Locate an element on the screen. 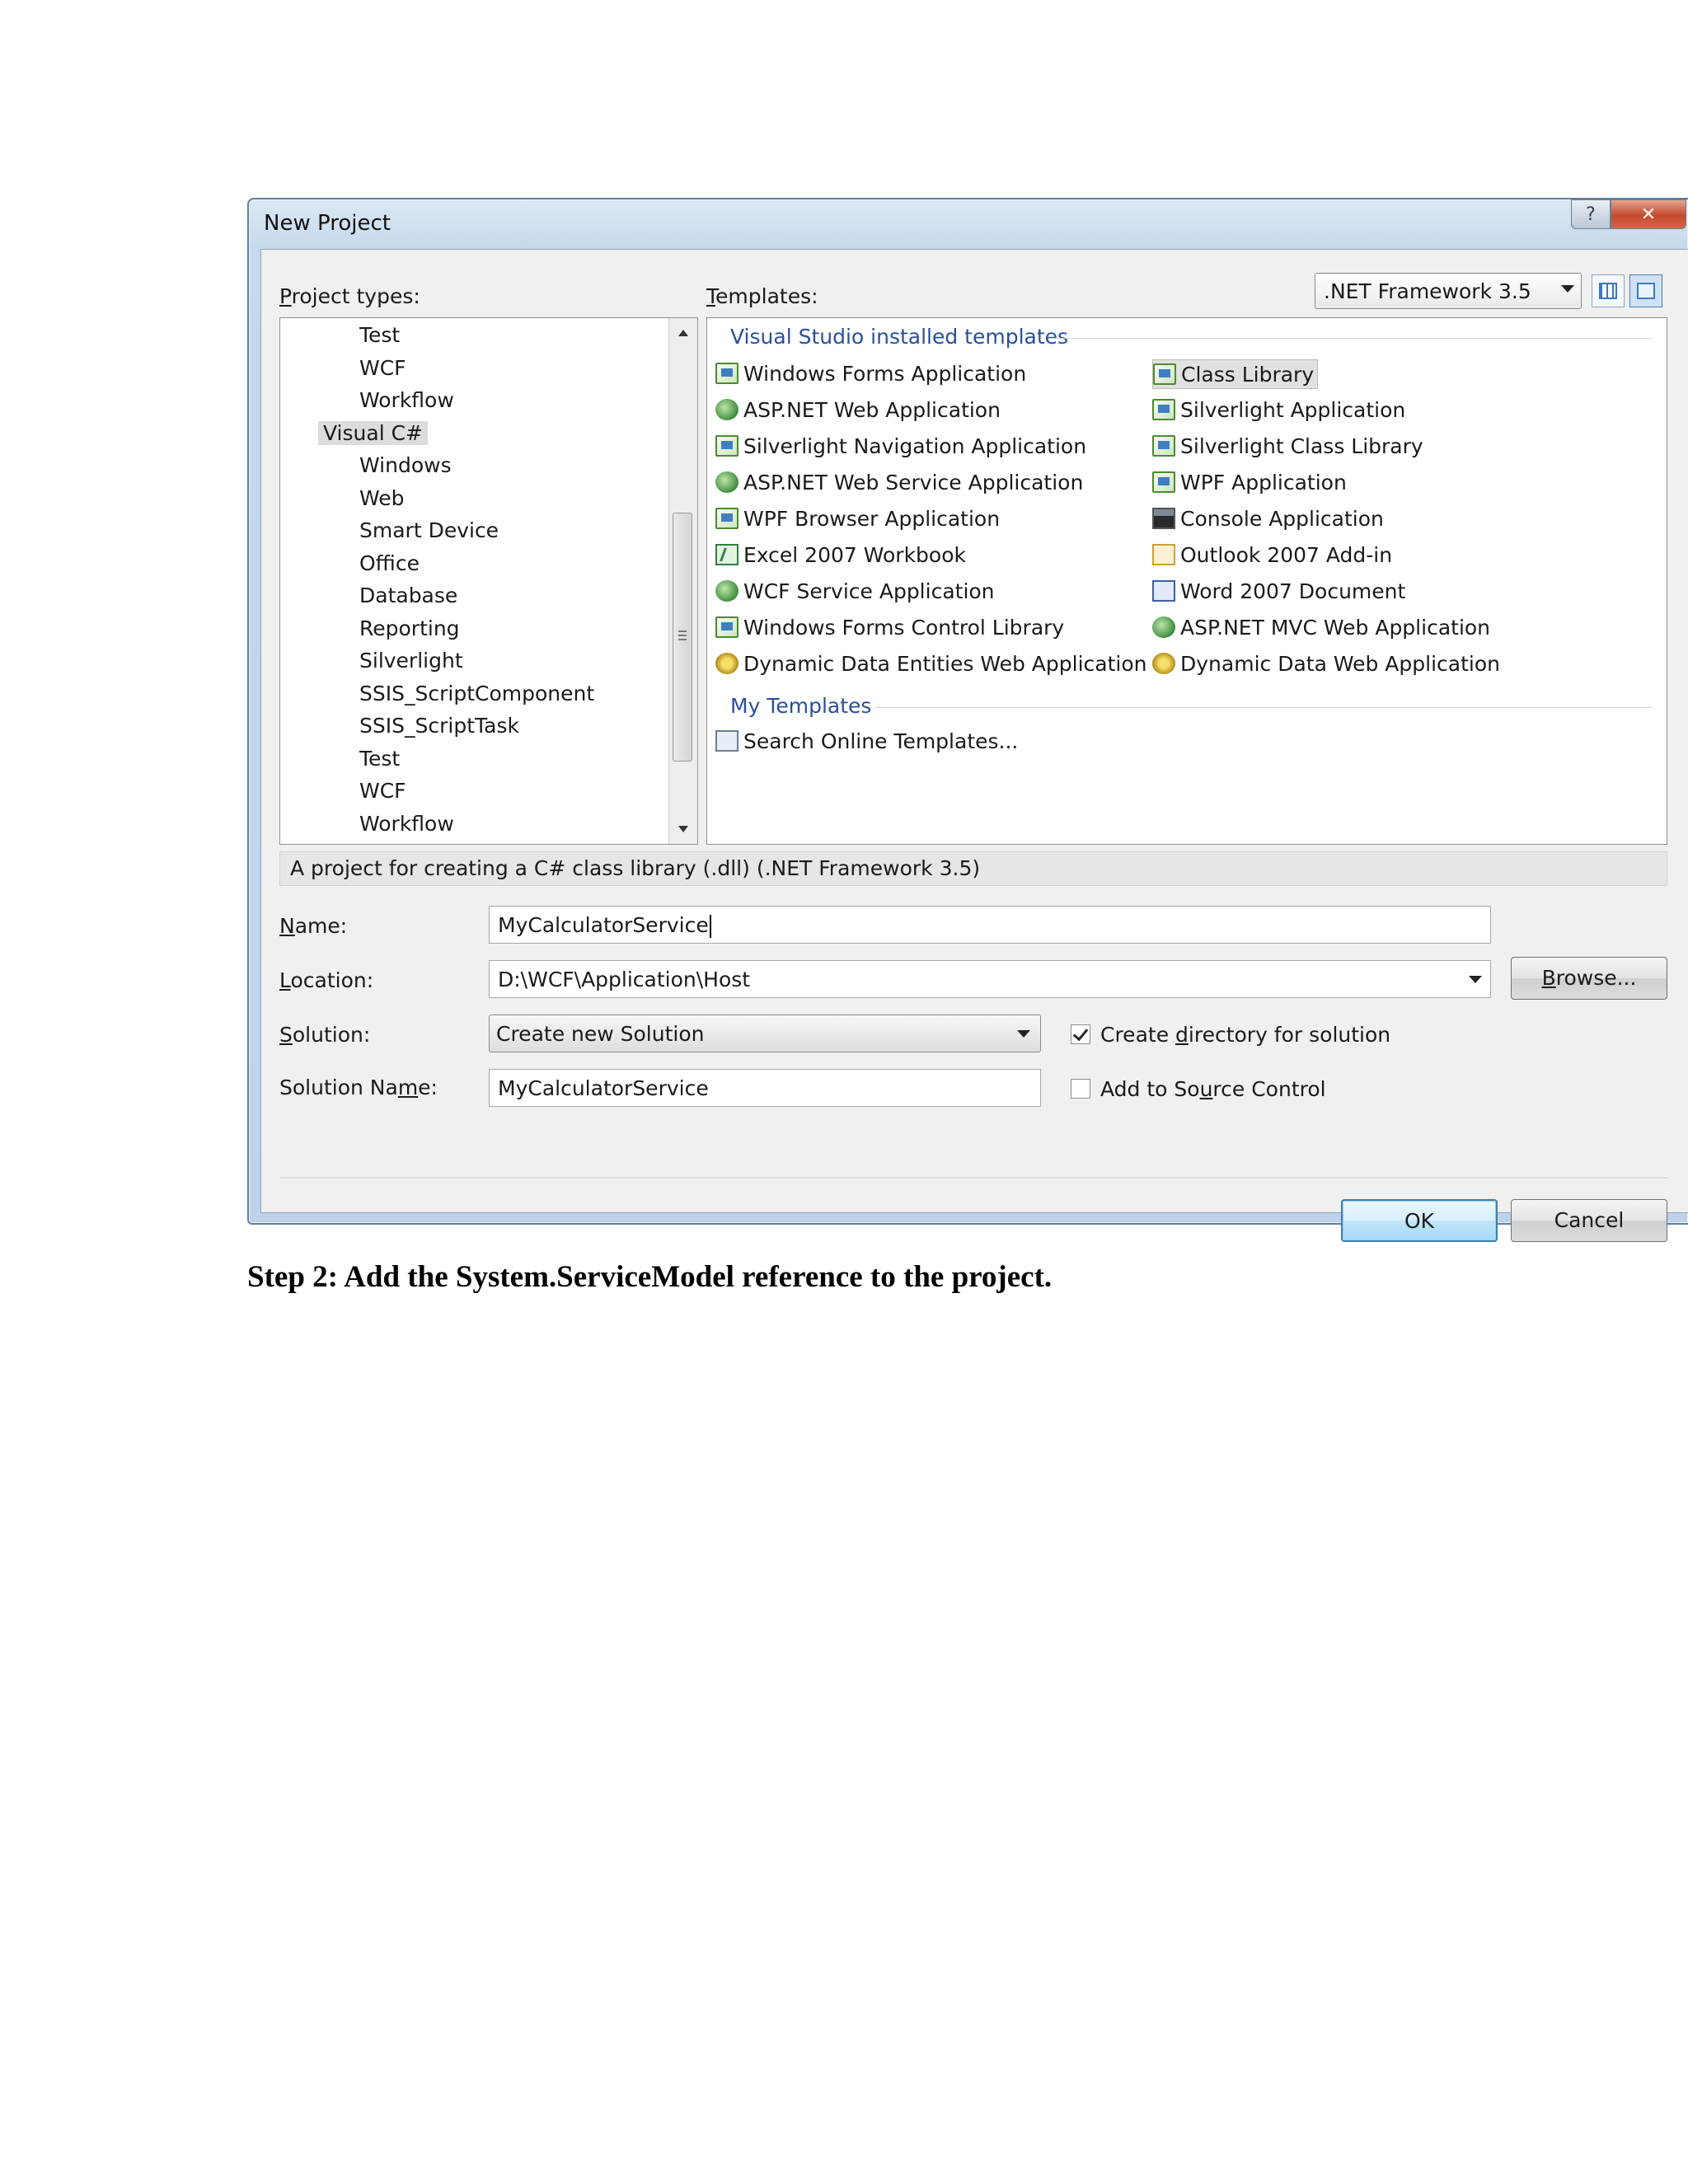 The height and width of the screenshot is (2184, 1688). tree-scrollbar is located at coordinates (683, 581).